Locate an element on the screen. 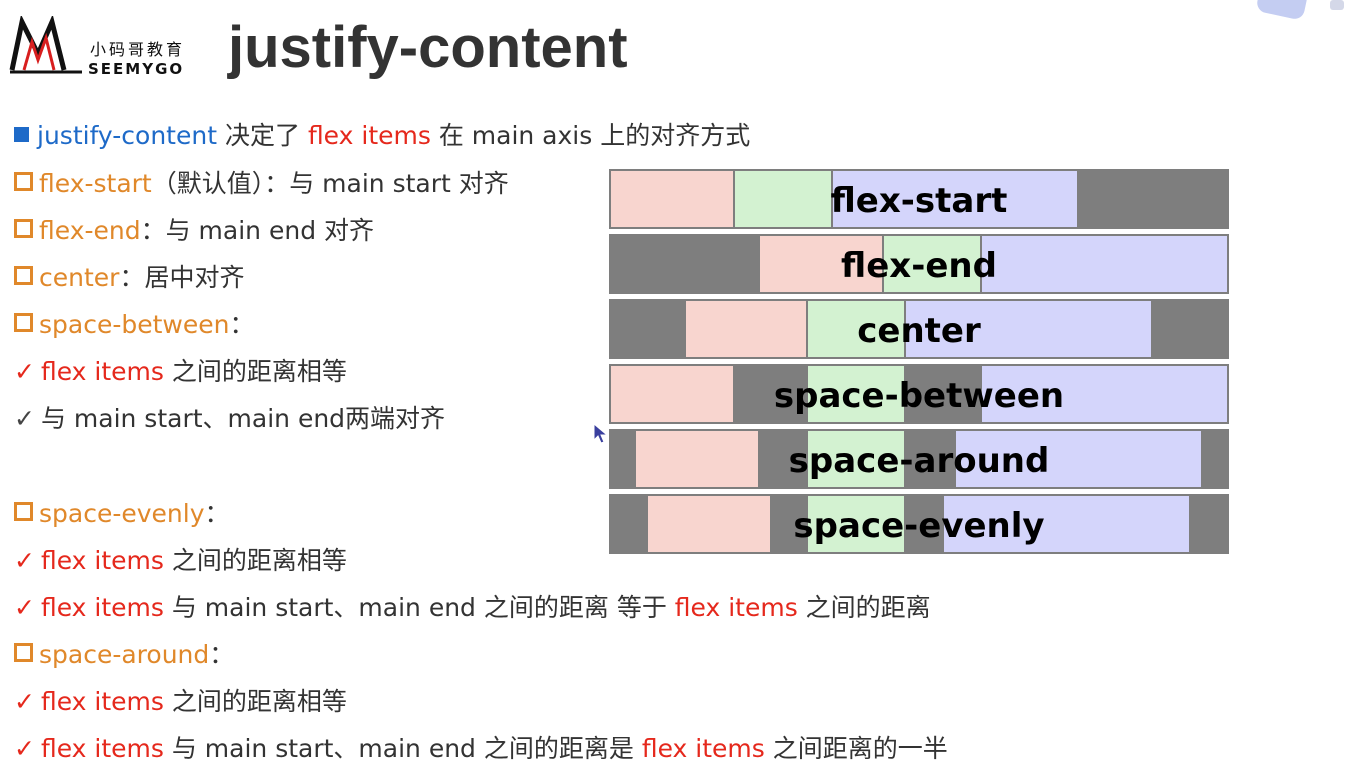 The height and width of the screenshot is (774, 1352). demo-row-center: center is located at coordinates (919, 329).